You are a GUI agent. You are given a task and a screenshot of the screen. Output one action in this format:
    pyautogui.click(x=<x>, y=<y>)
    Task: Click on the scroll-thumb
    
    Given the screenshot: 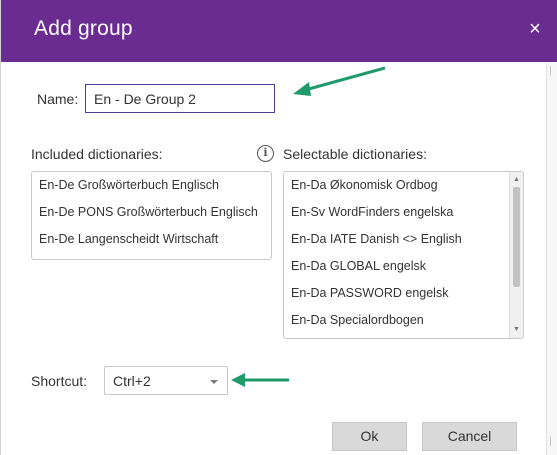 What is the action you would take?
    pyautogui.click(x=516, y=237)
    